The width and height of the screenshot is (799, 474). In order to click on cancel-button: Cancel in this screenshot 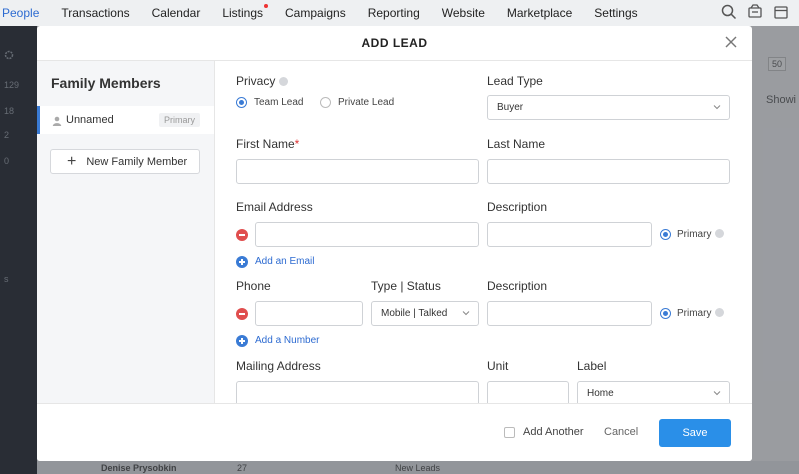, I will do `click(621, 432)`.